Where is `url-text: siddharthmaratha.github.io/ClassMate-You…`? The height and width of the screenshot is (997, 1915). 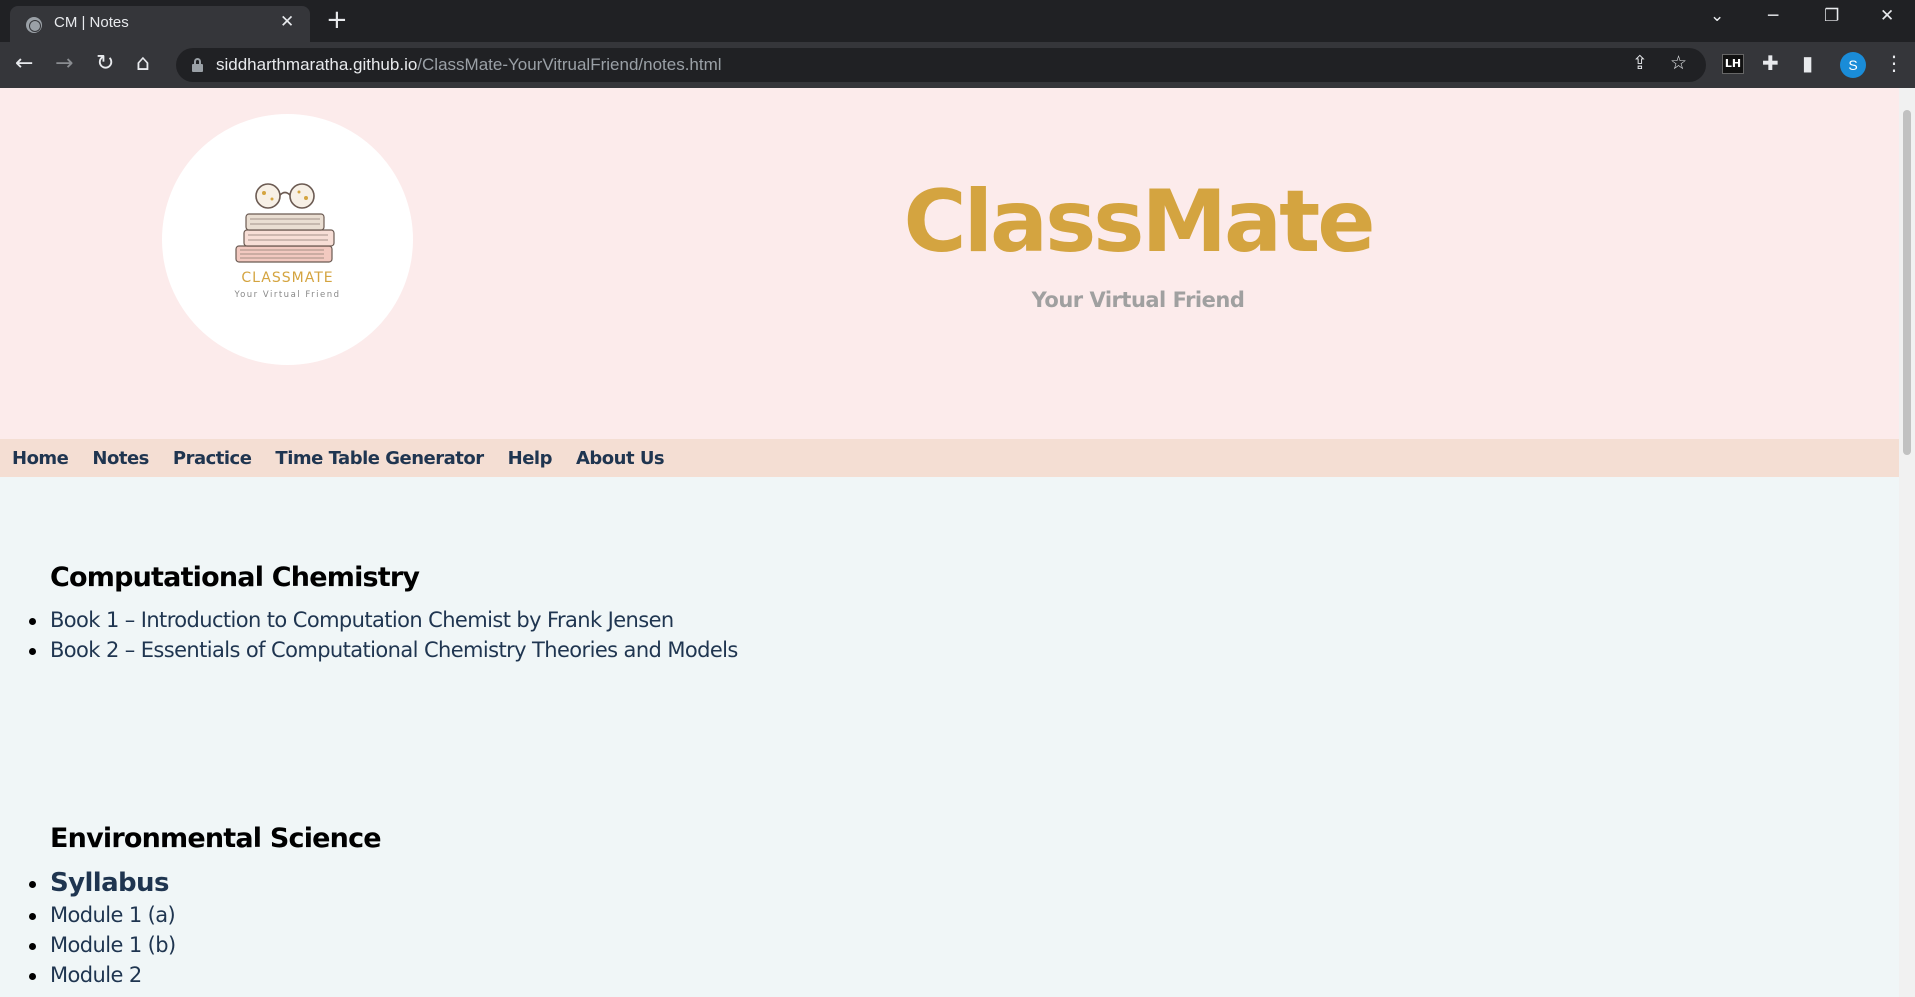
url-text: siddharthmaratha.github.io/ClassMate-You… is located at coordinates (469, 65).